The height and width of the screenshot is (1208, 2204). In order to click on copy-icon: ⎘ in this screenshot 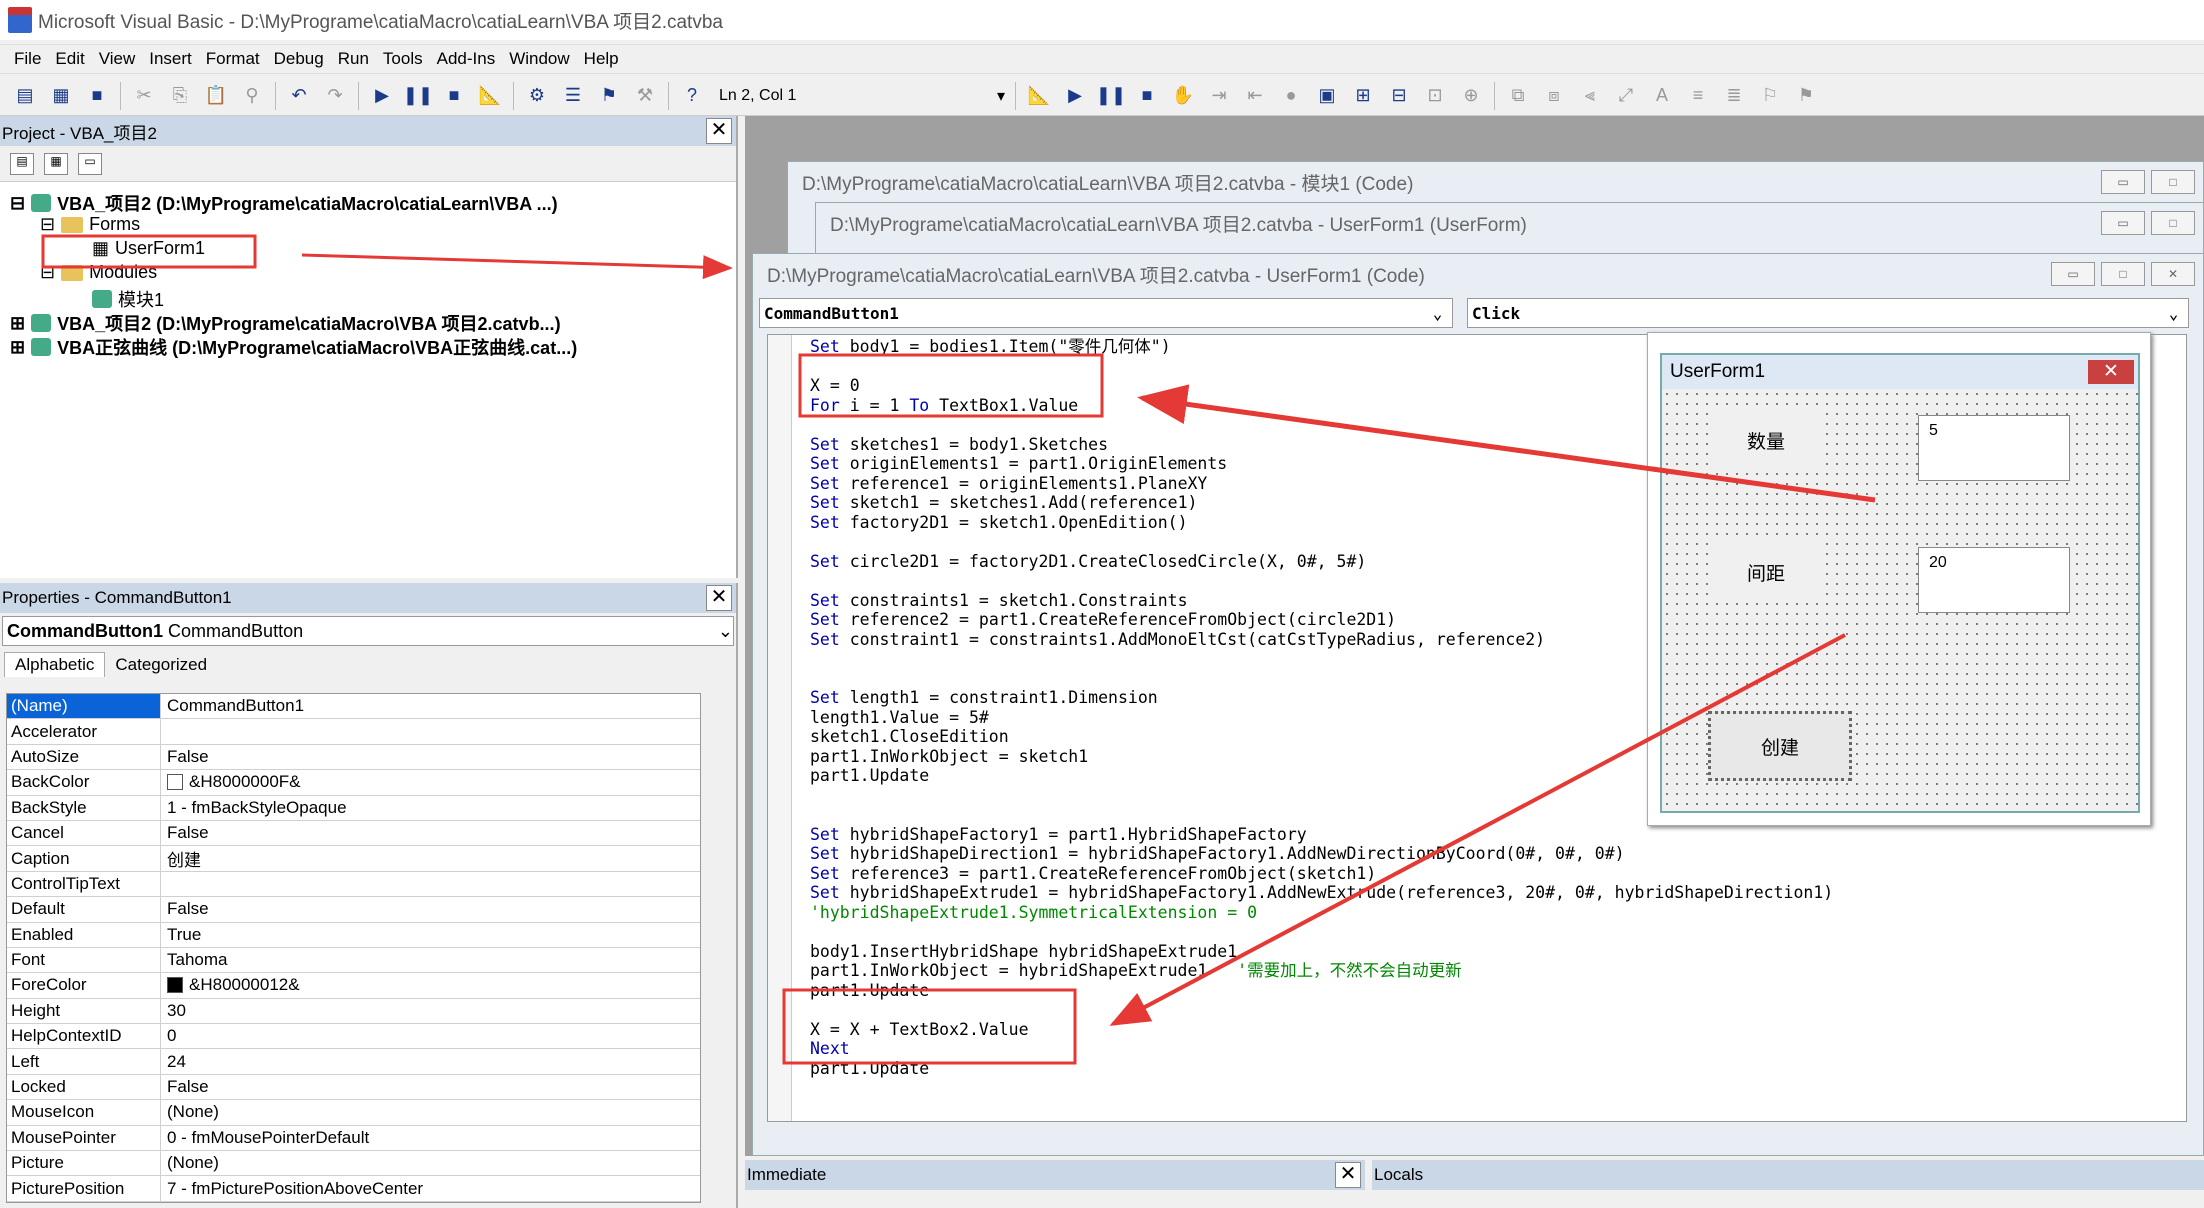, I will do `click(180, 96)`.